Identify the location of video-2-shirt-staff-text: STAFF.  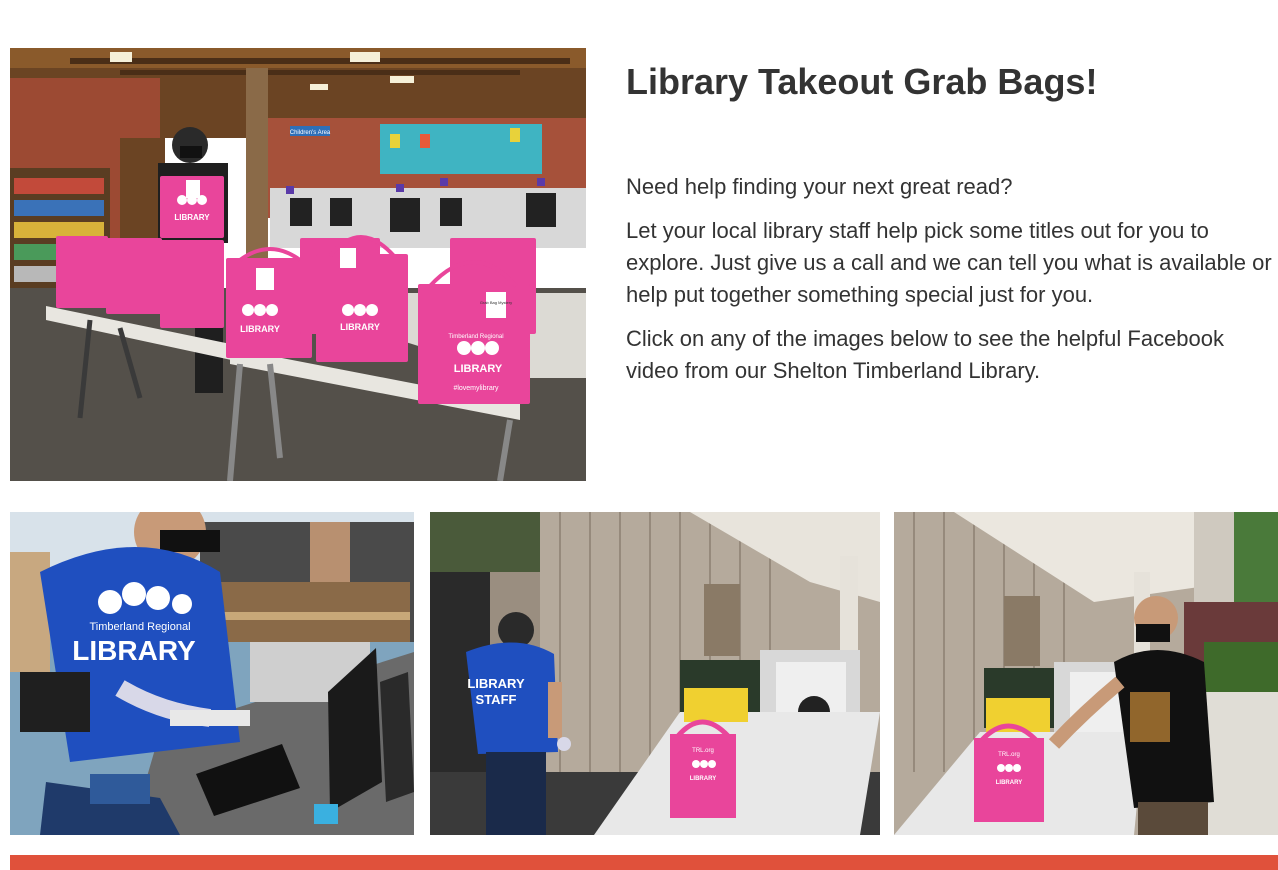
(496, 699).